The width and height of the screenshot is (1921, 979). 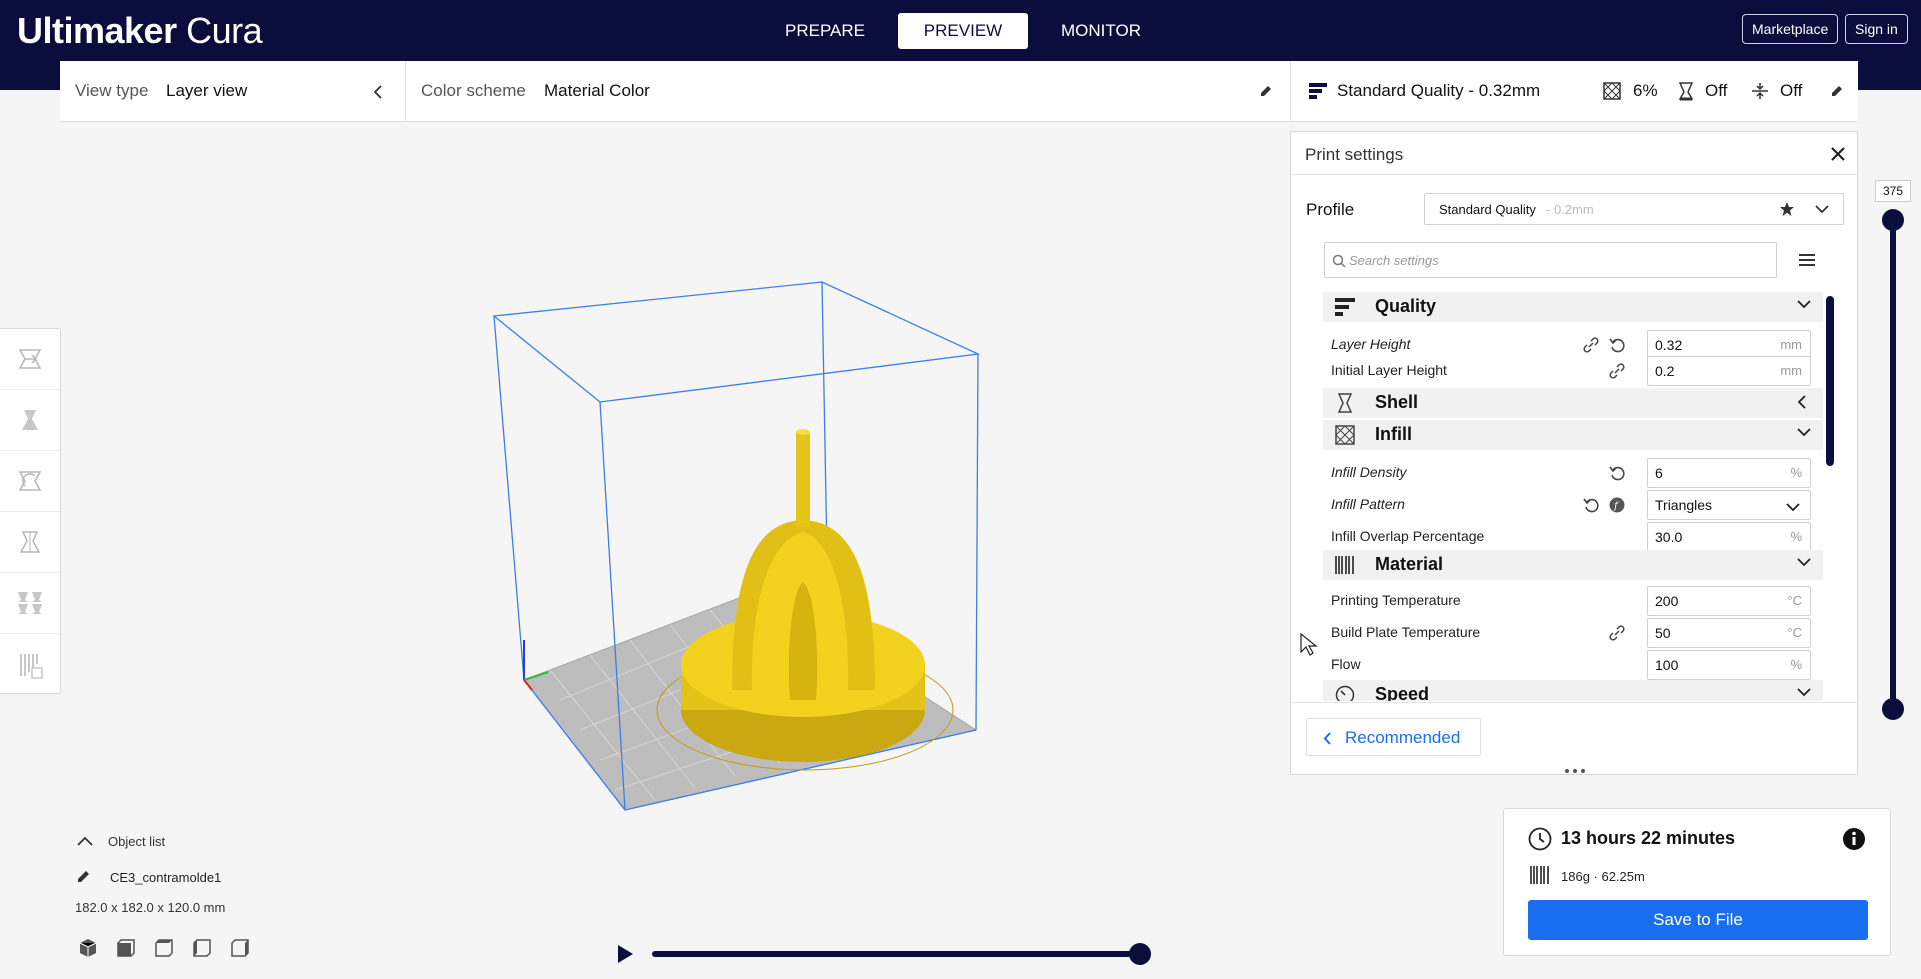 I want to click on adhesion-summary: Off, so click(x=1791, y=90).